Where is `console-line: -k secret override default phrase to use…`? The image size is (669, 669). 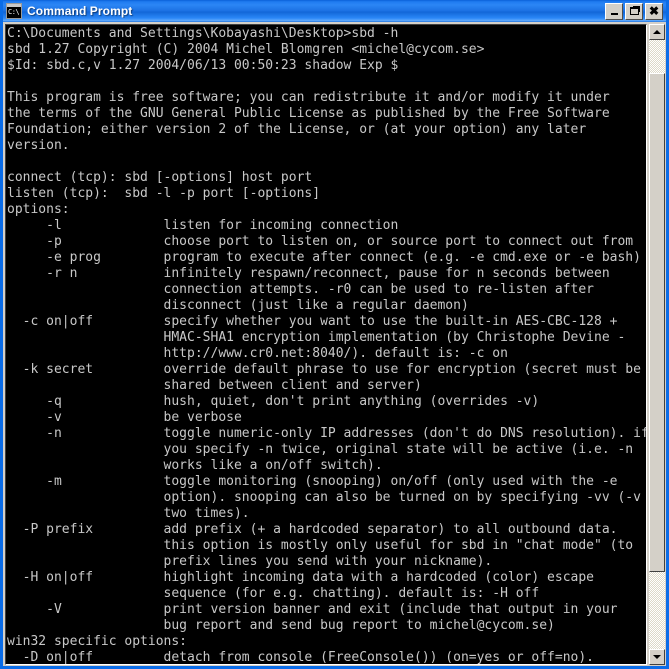 console-line: -k secret override default phrase to use… is located at coordinates (324, 369).